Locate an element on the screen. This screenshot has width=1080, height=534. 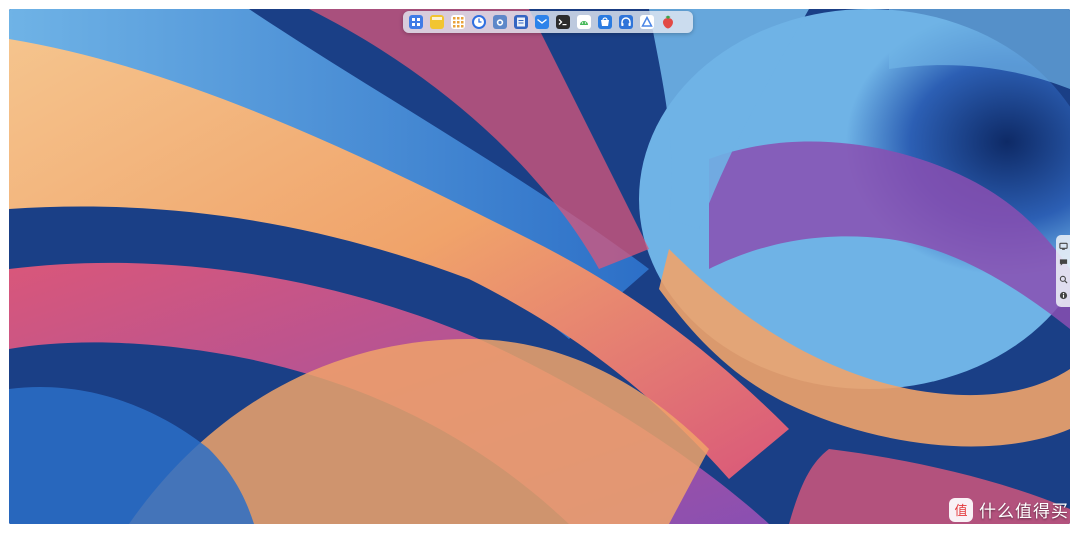
app-grid-icon is located at coordinates (458, 22).